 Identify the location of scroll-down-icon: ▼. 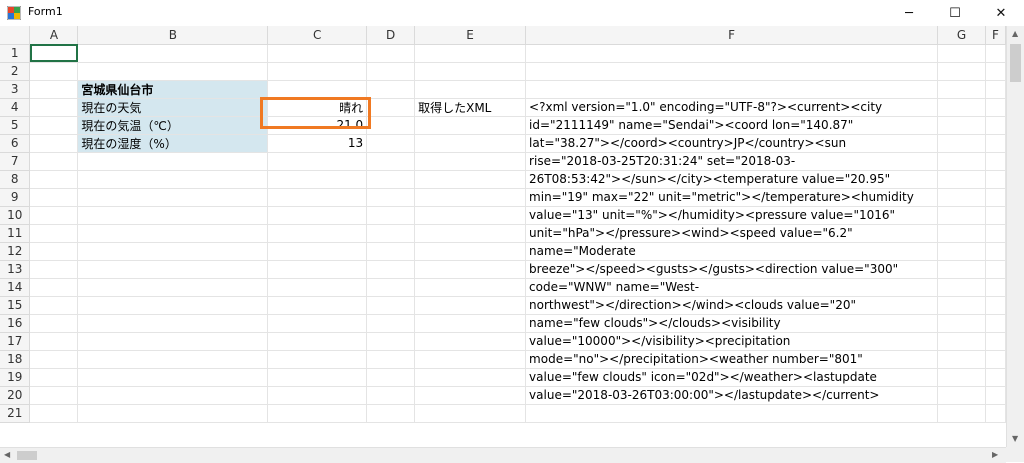
(1015, 438).